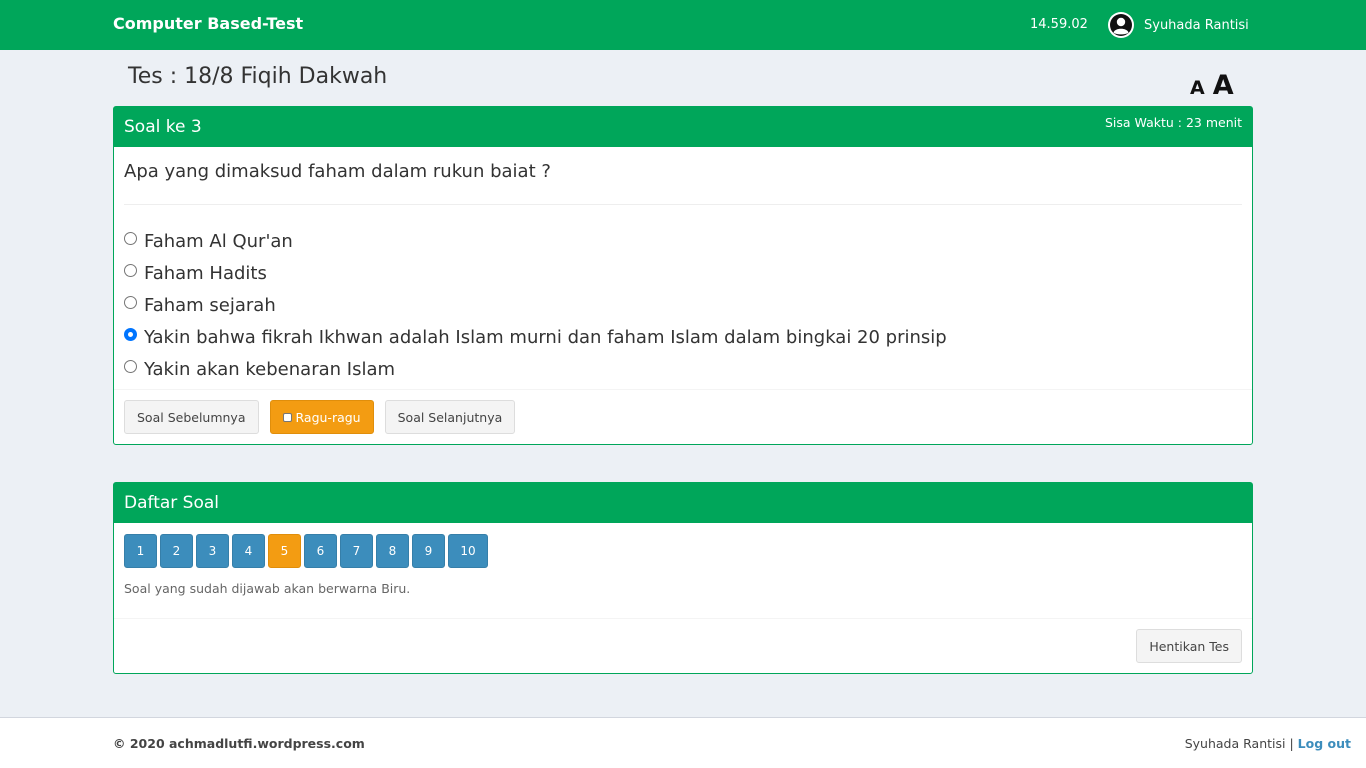 The image size is (1366, 768). Describe the element at coordinates (210, 305) in the screenshot. I see `answer-option-label: Faham sejarah` at that location.